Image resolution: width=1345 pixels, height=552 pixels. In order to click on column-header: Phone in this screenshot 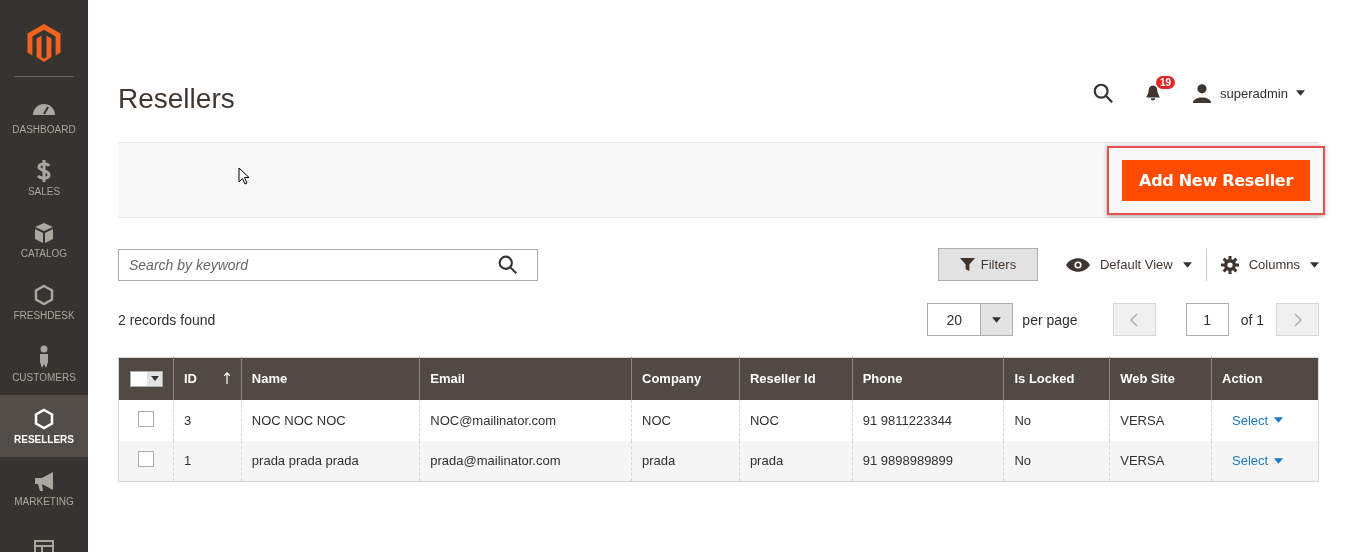, I will do `click(928, 378)`.